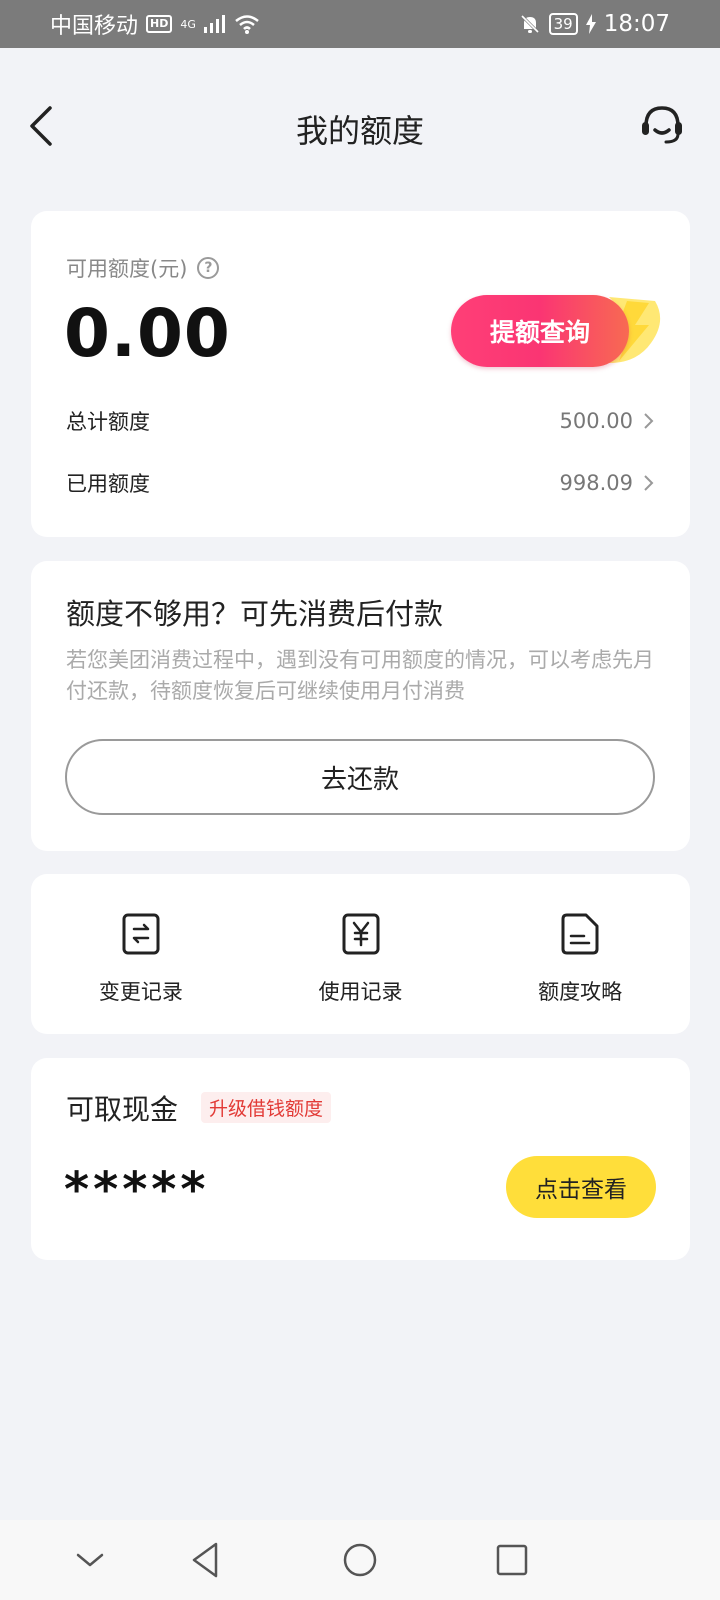 The height and width of the screenshot is (1600, 720). Describe the element at coordinates (360, 1159) in the screenshot. I see `cash-card: 可取现金 升级借钱额度 ***** 点击查看` at that location.